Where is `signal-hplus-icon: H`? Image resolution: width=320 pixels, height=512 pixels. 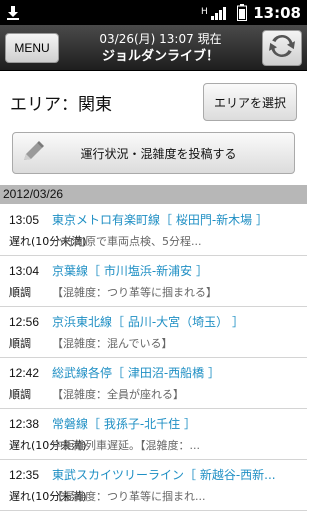
signal-hplus-icon: H is located at coordinates (216, 13).